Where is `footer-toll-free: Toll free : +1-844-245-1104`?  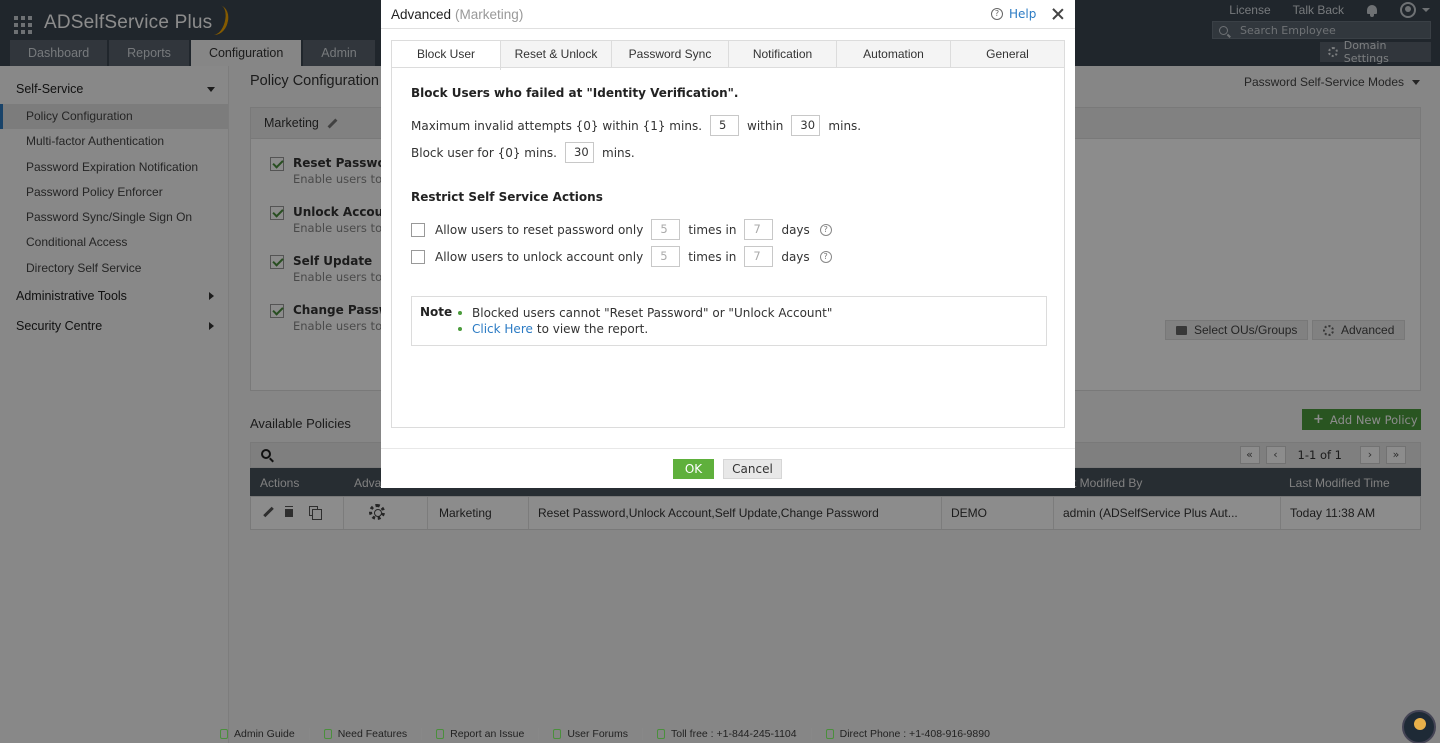
footer-toll-free: Toll free : +1-844-245-1104 is located at coordinates (727, 734).